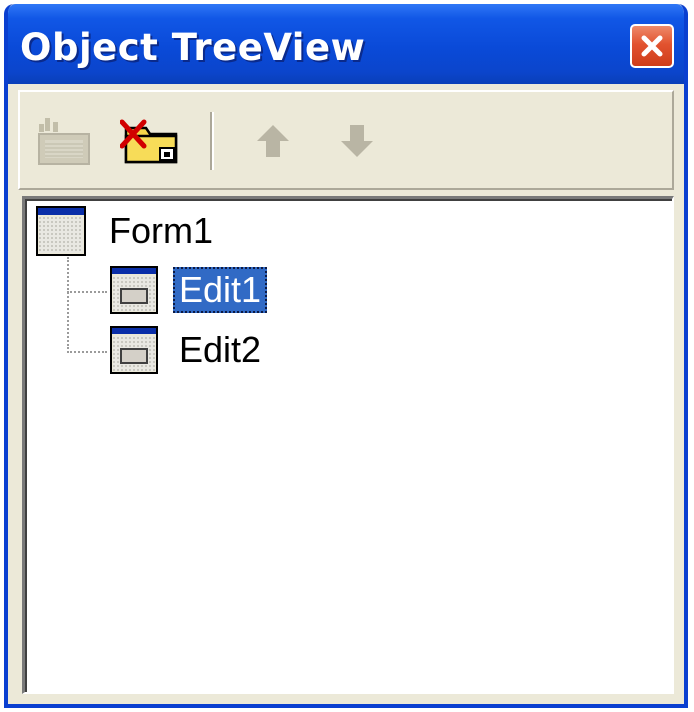  I want to click on tree-node-form1: Form1, so click(127, 231).